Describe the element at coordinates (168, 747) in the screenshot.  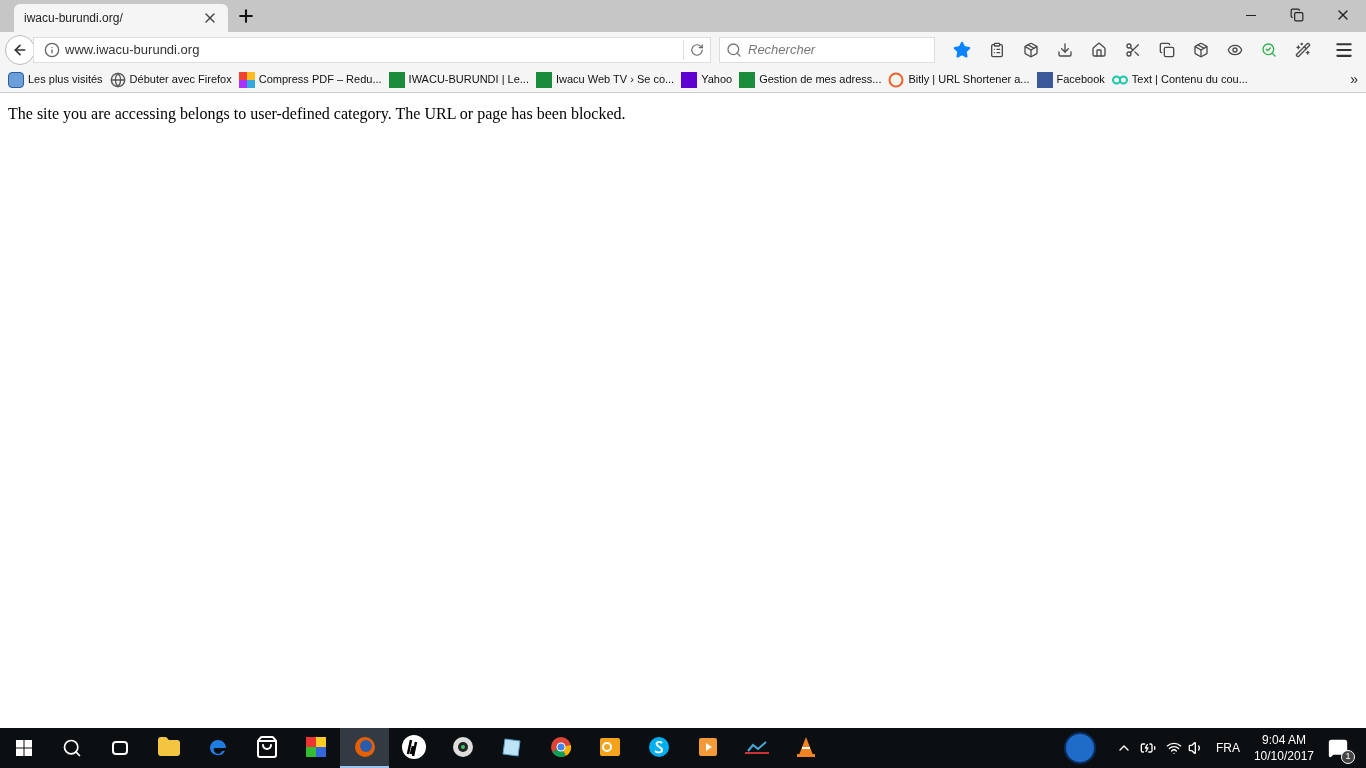
I see `folder-icon` at that location.